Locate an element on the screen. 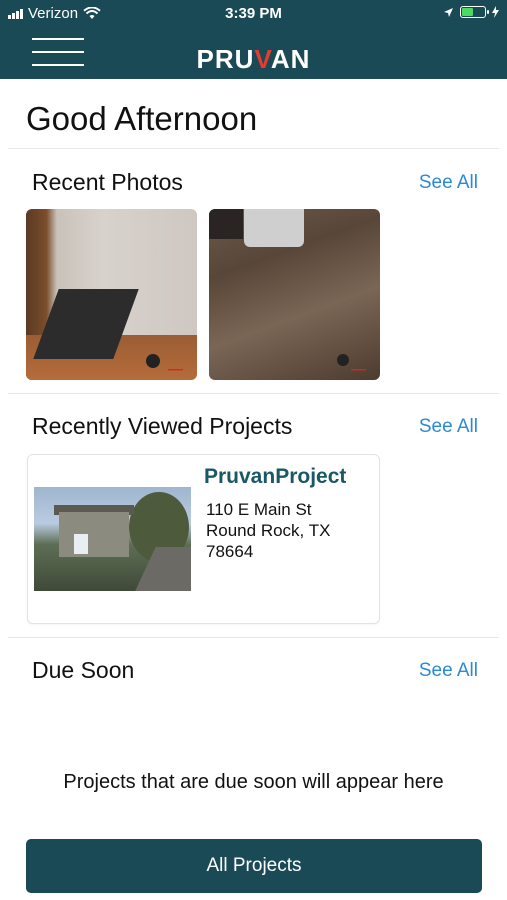  app-header: Verizon 3:39 PM PRUVAN is located at coordinates (253, 39).